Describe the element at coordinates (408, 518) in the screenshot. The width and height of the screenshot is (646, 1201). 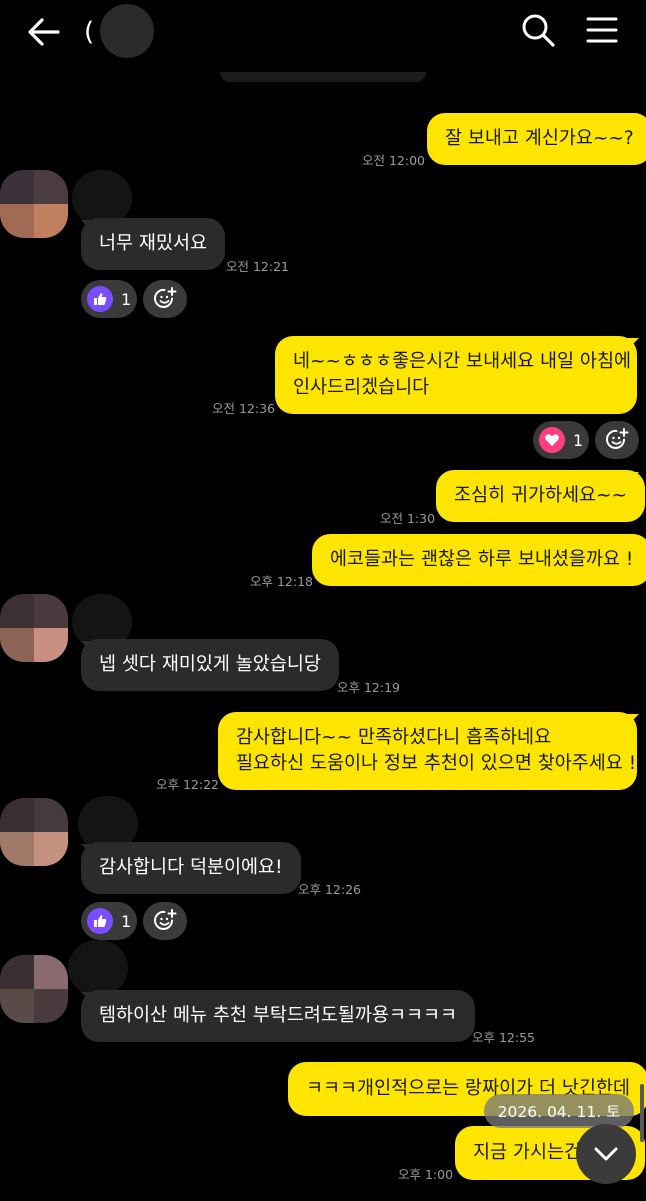
I see `message-time: 오전 1:30` at that location.